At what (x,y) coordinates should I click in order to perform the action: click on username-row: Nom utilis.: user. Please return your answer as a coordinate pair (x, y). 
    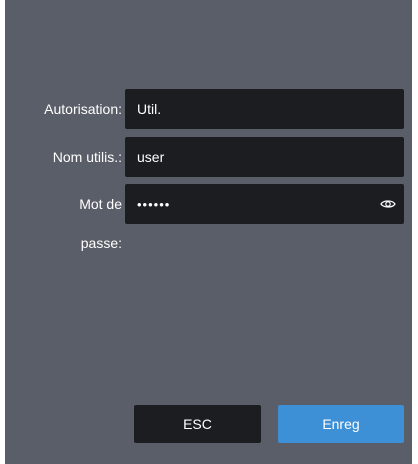
    Looking at the image, I should click on (208, 157).